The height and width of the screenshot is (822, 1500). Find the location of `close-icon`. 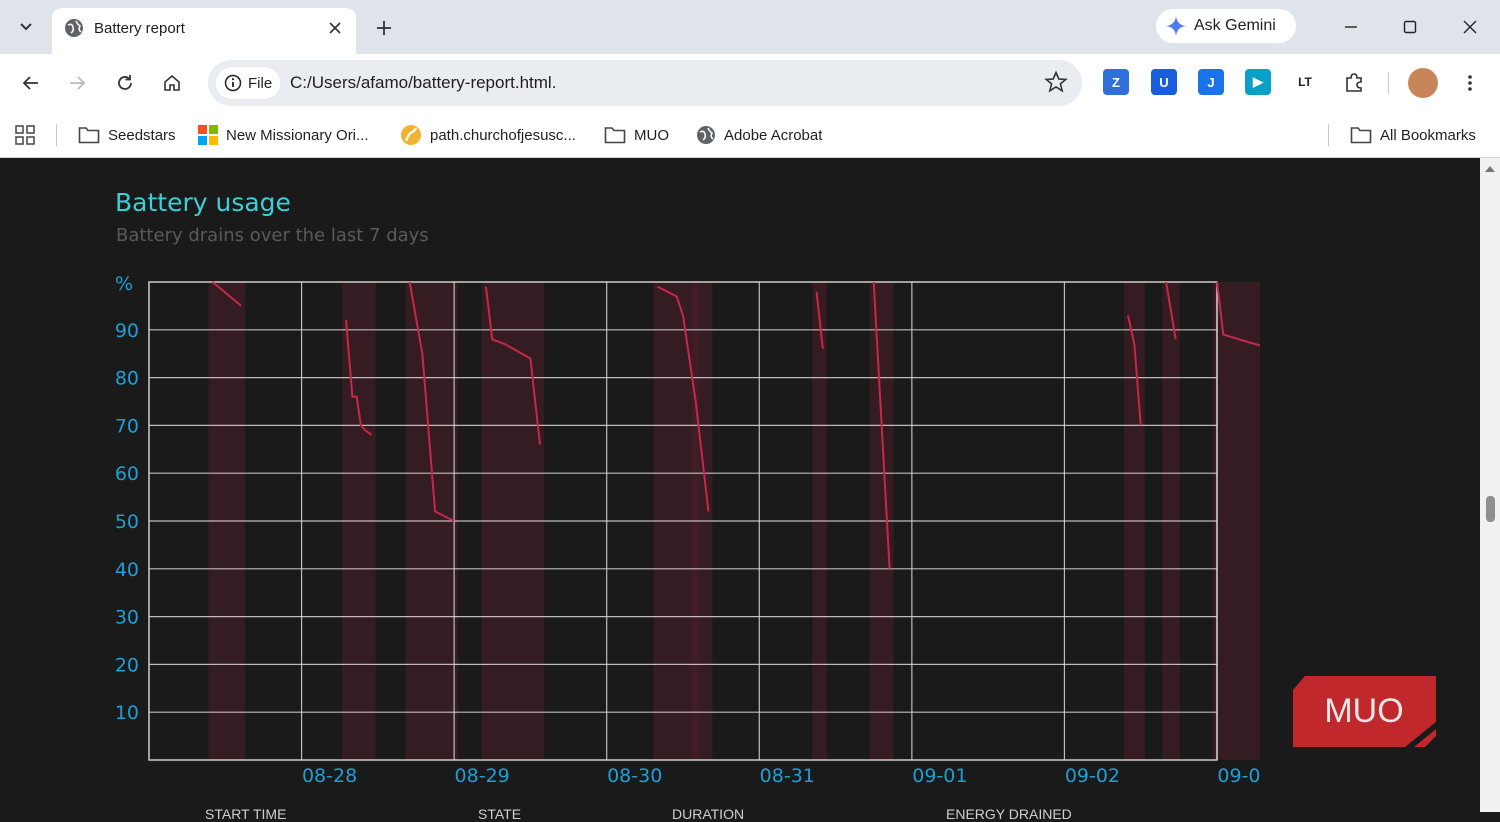

close-icon is located at coordinates (1470, 27).